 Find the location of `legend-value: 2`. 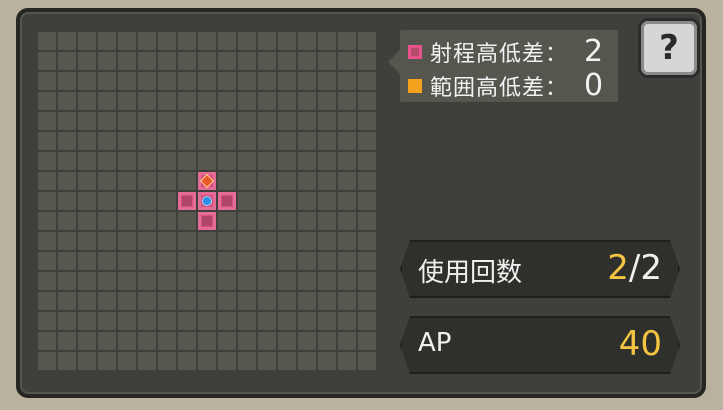

legend-value: 2 is located at coordinates (594, 51).